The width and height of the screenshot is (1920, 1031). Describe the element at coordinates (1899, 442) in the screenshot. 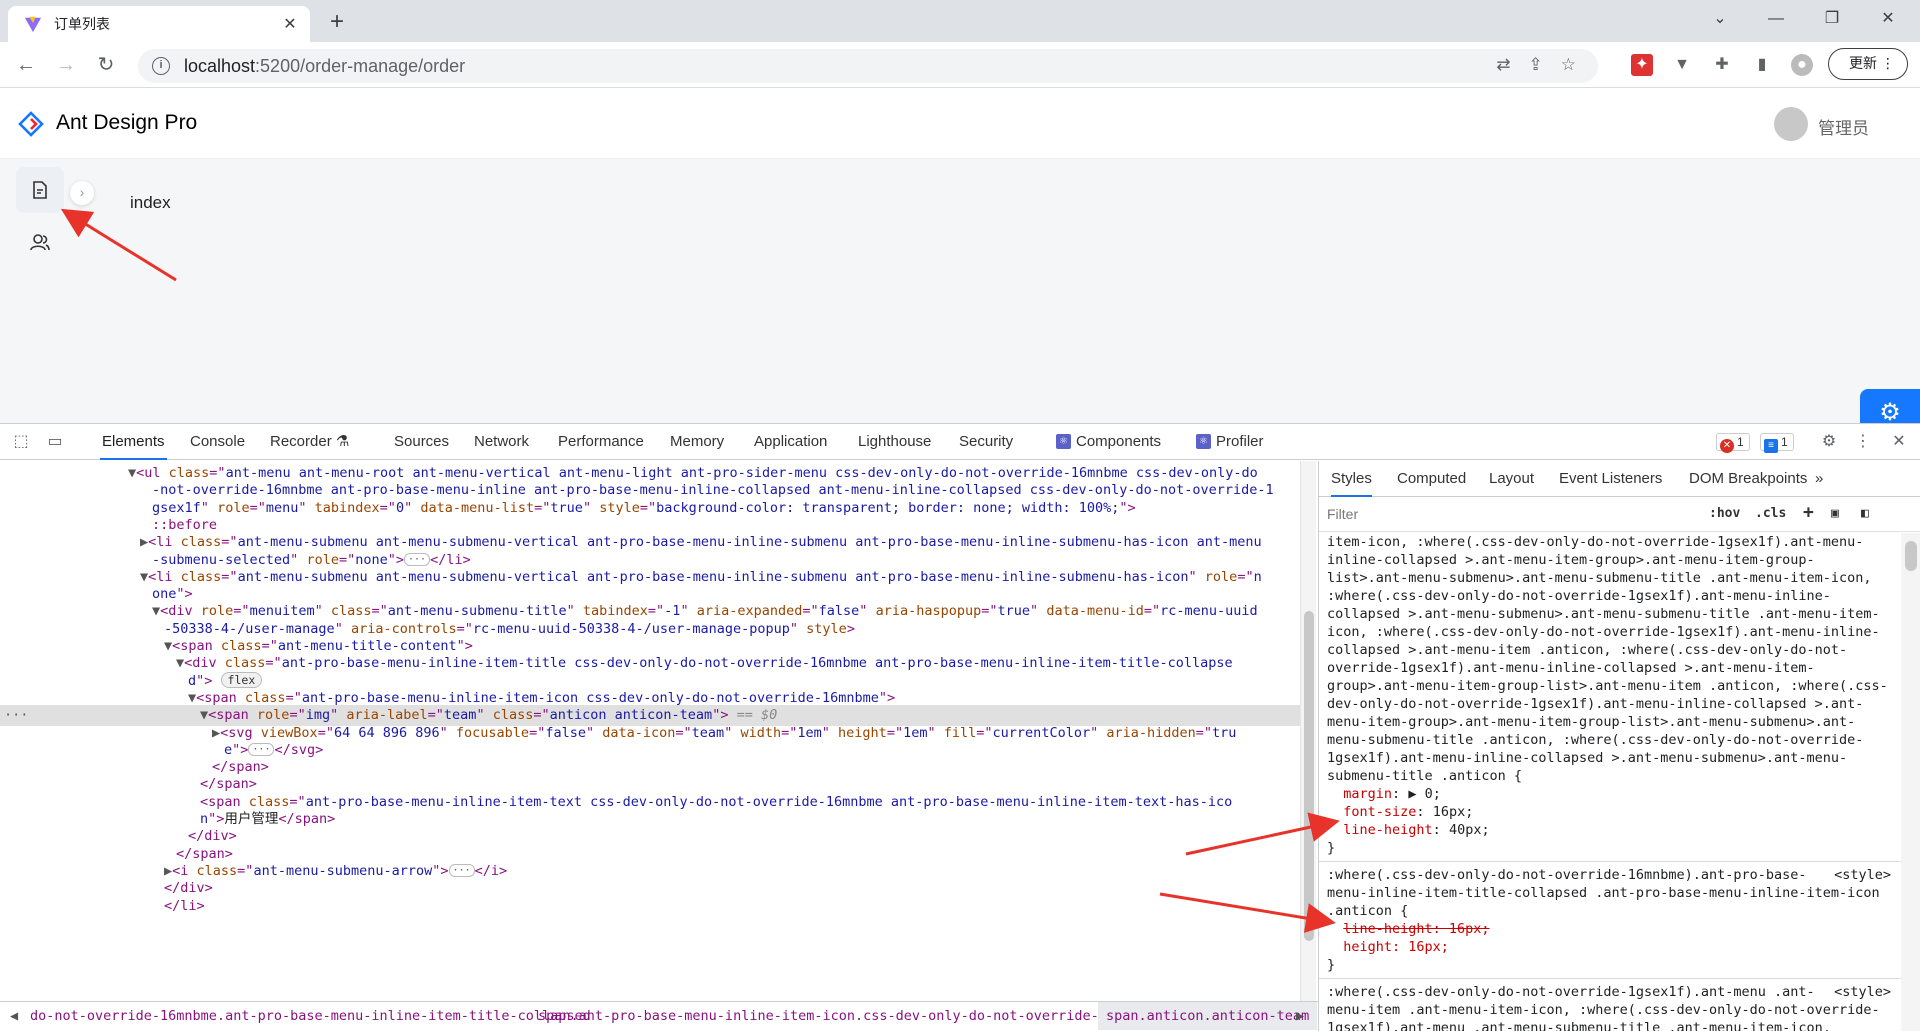

I see `devtools-close-icon: ✕` at that location.